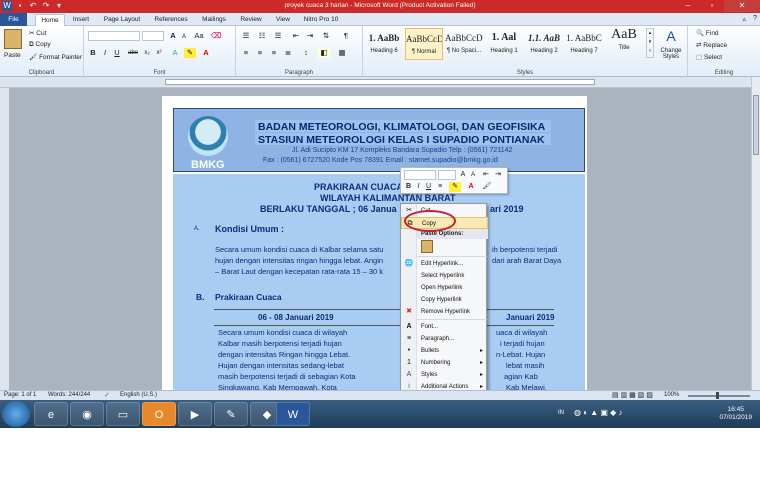  I want to click on tab-page-layout: Page Layout, so click(122, 20).